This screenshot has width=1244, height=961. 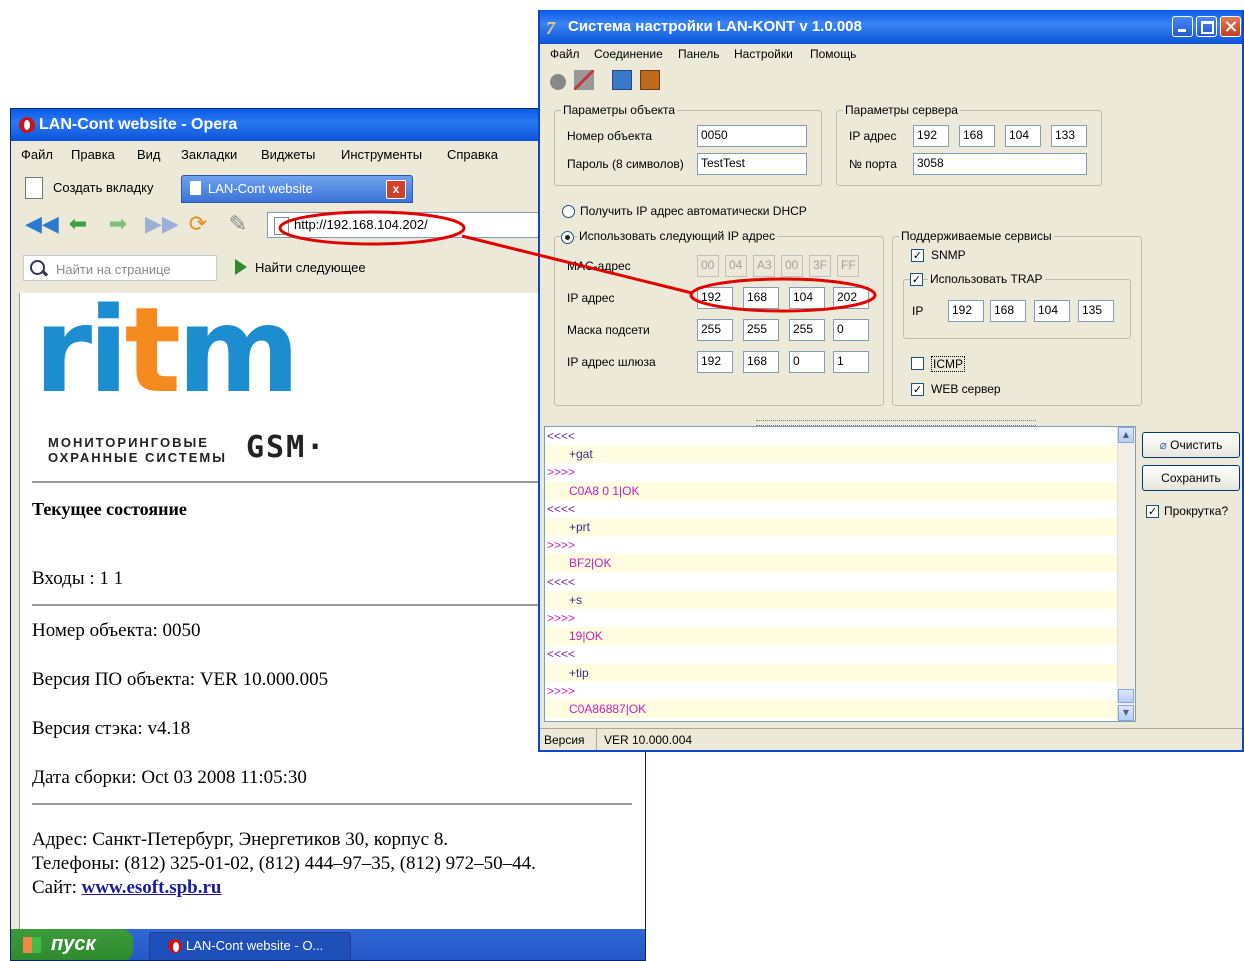 I want to click on ip-octet-2: 168, so click(x=761, y=298).